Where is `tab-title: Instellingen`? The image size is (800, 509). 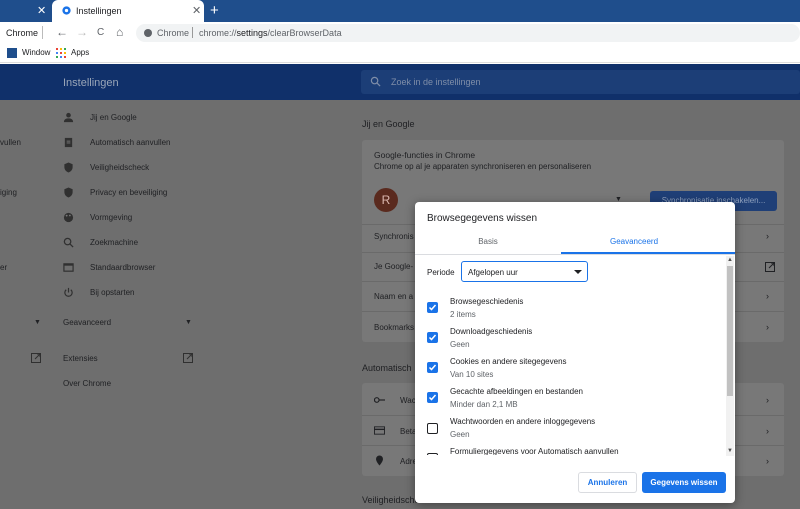
tab-title: Instellingen is located at coordinates (99, 11).